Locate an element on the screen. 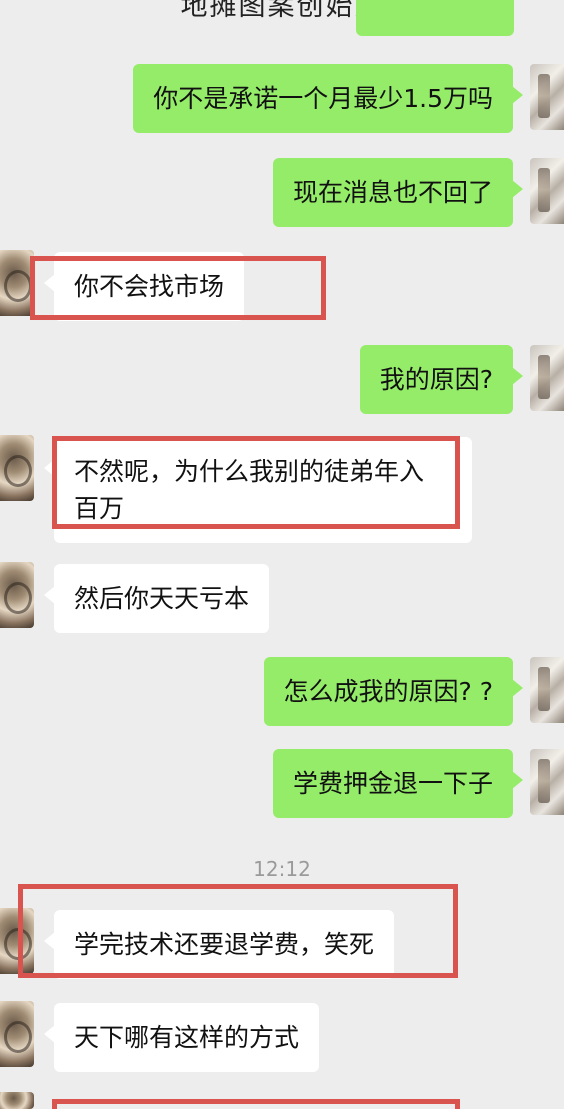  message-row: 天下哪有这样的方式 is located at coordinates (282, 1036).